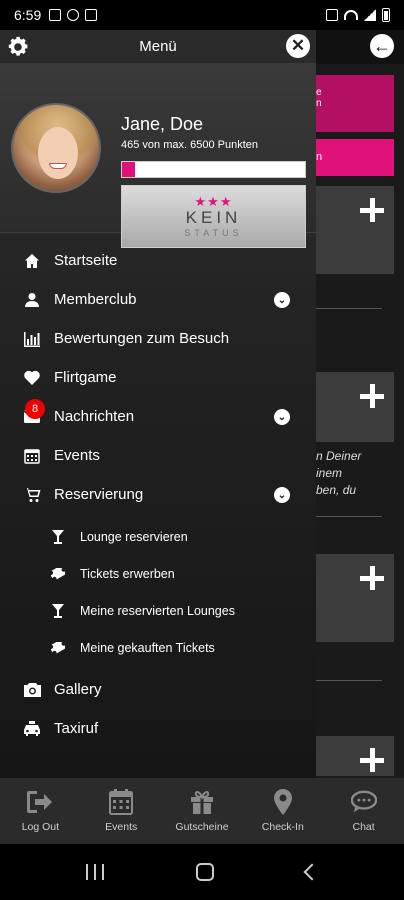  I want to click on submenu-item-lounge-reservieren: Lounge reservieren, so click(158, 536).